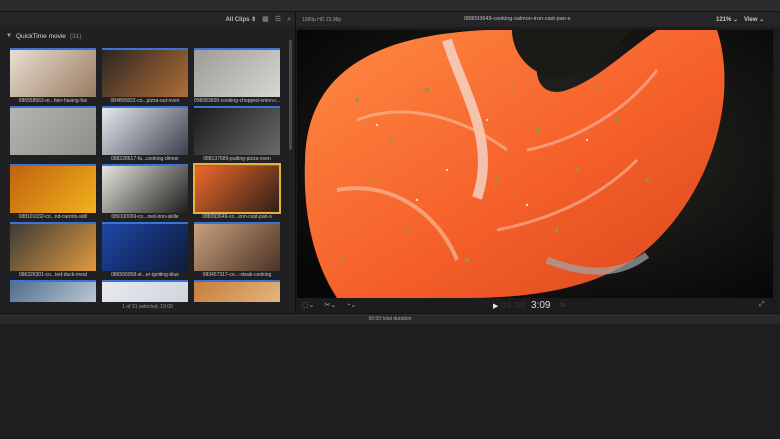 The width and height of the screenshot is (780, 439). Describe the element at coordinates (390, 318) in the screenshot. I see `timeline-status: 00:00 total duration` at that location.